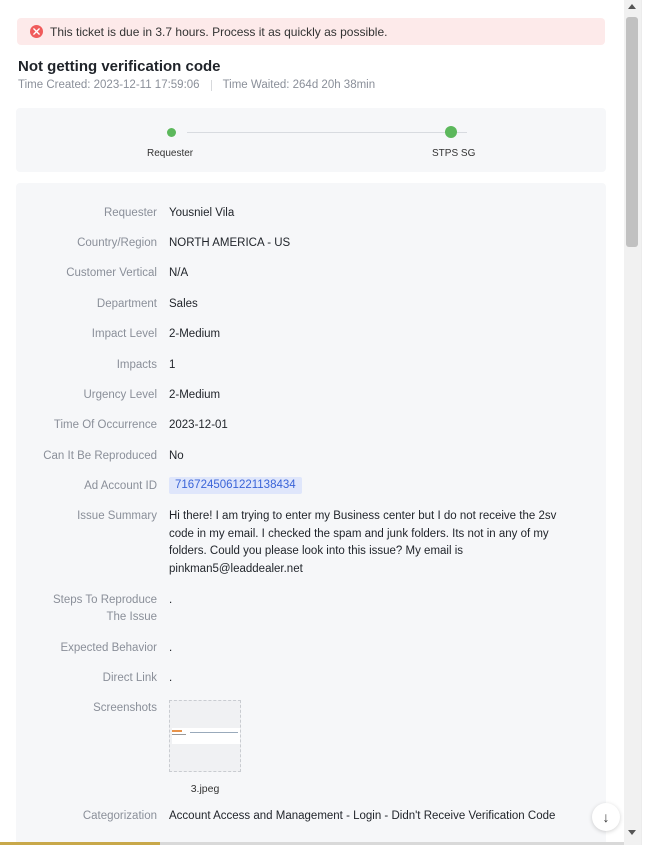 The height and width of the screenshot is (845, 653). Describe the element at coordinates (369, 486) in the screenshot. I see `field-value: 7167245061221138434` at that location.